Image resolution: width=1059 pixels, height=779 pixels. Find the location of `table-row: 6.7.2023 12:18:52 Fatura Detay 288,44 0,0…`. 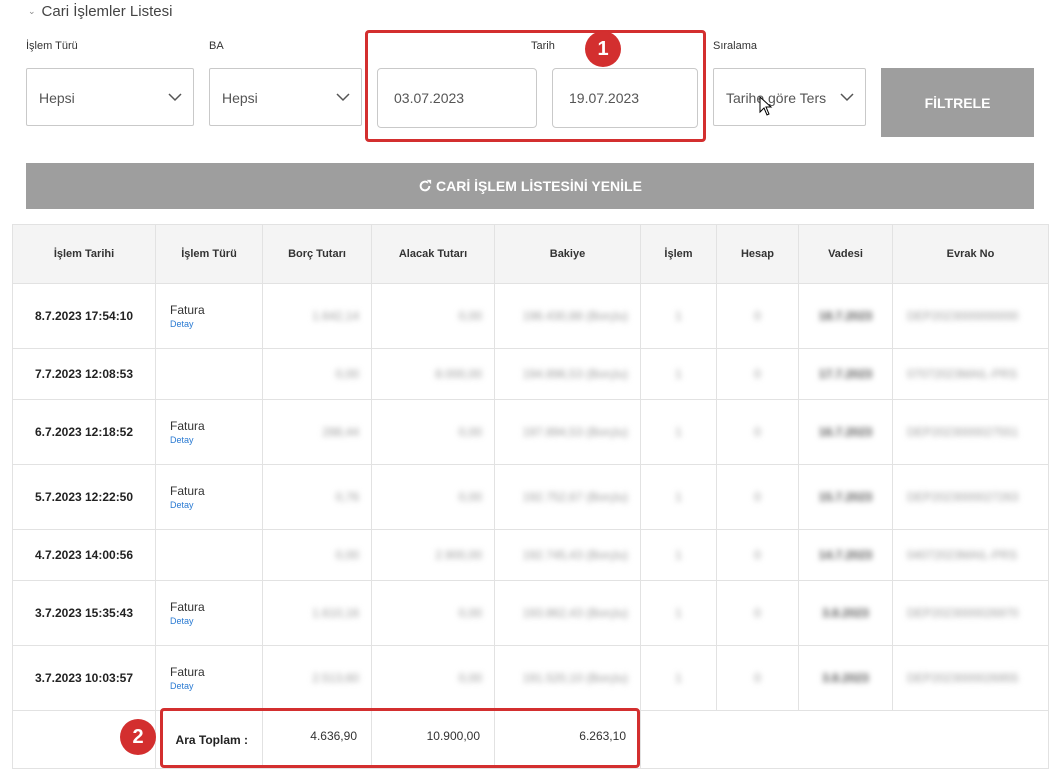

table-row: 6.7.2023 12:18:52 Fatura Detay 288,44 0,0… is located at coordinates (530, 432).